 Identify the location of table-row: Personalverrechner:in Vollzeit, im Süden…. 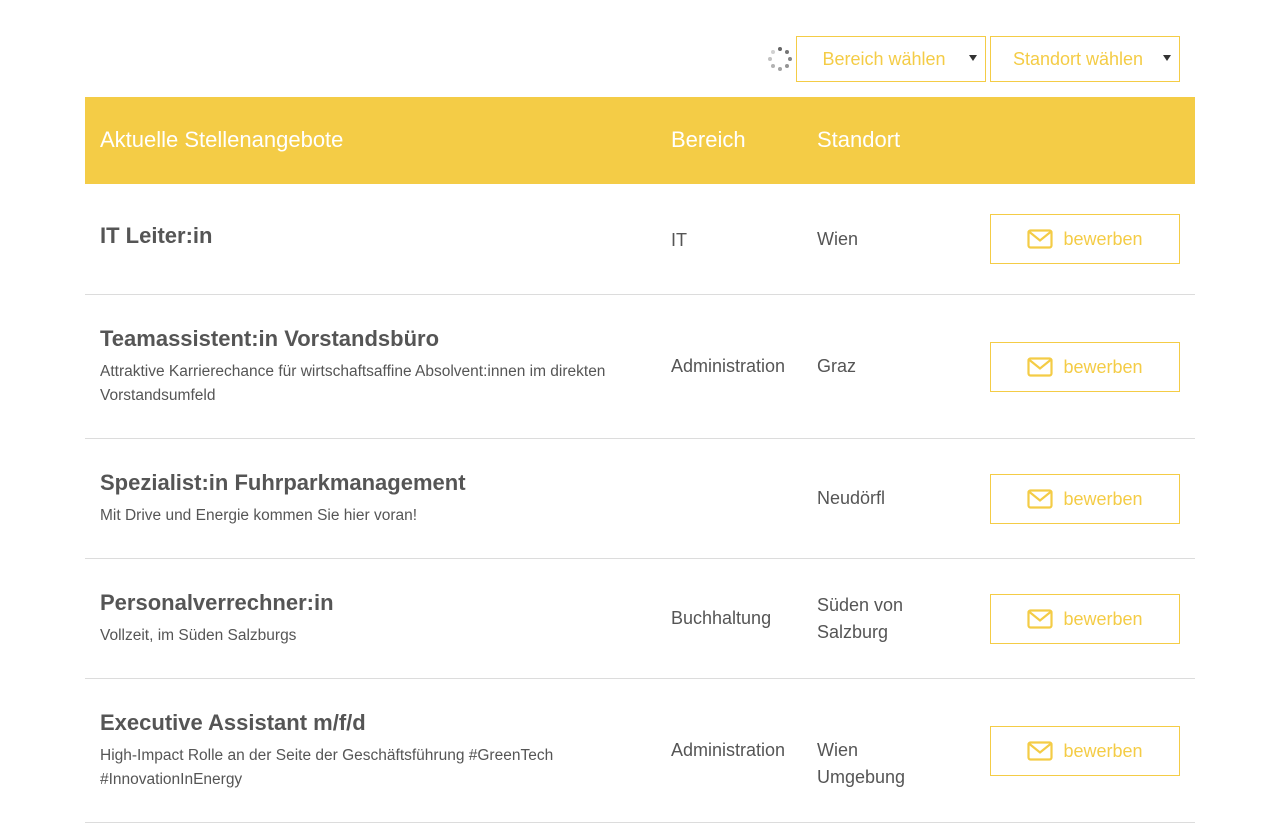
(640, 619).